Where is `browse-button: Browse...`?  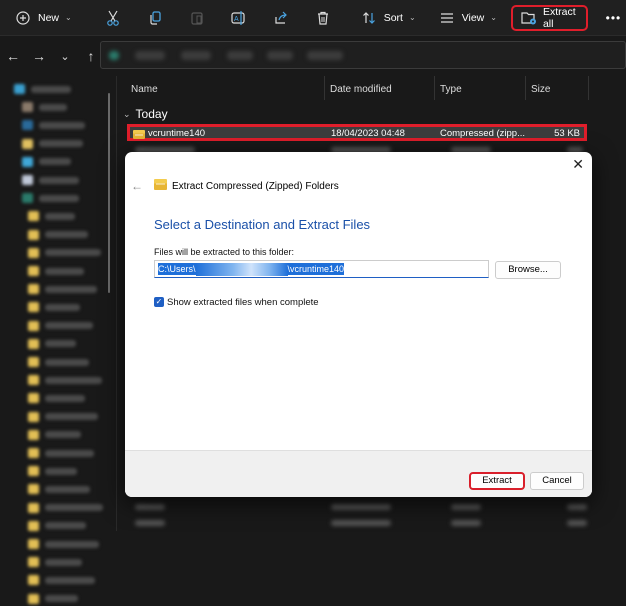 browse-button: Browse... is located at coordinates (528, 270).